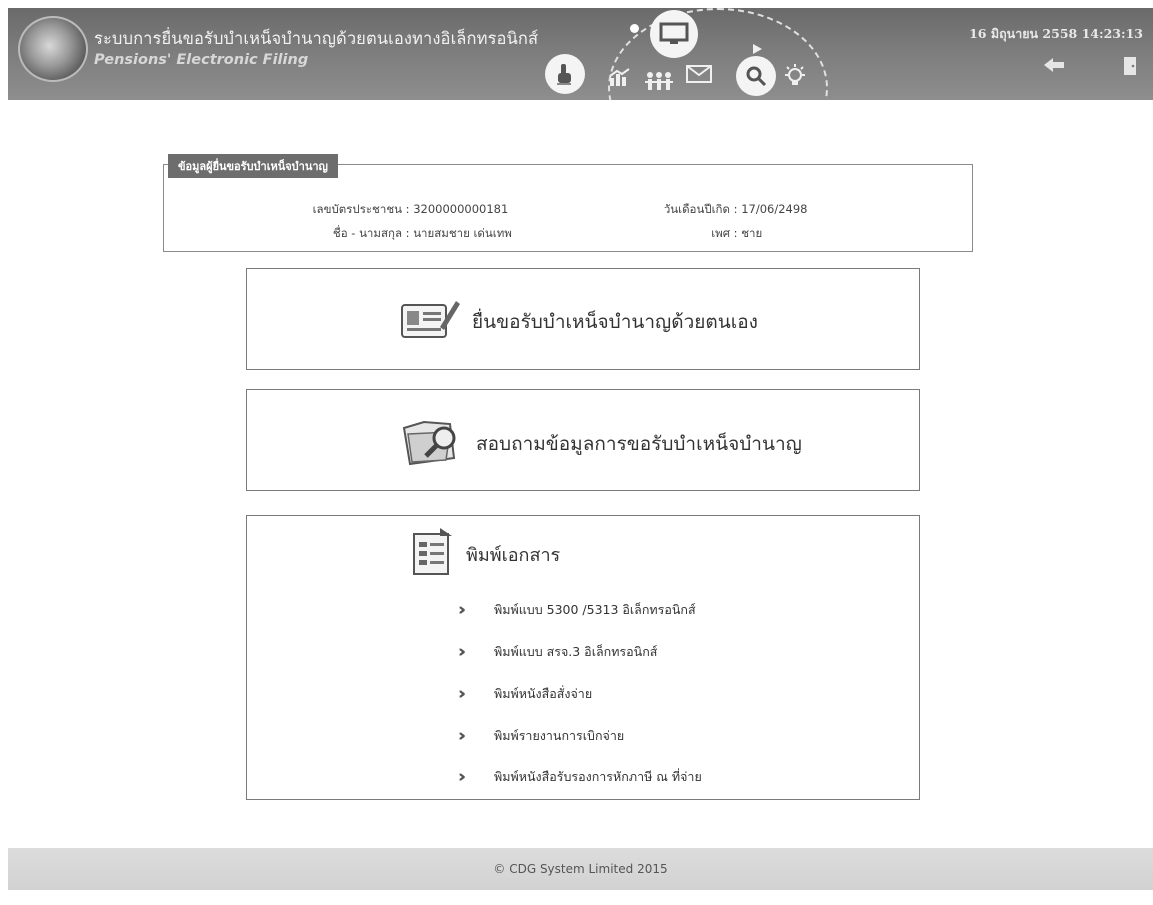  I want to click on print-documents-label: พิมพ์เอกสาร, so click(513, 555).